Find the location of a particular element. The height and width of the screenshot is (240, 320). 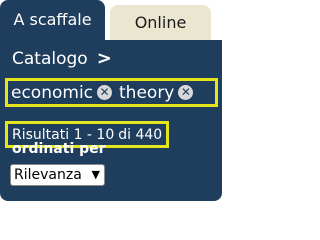

sort-label: ordinati per is located at coordinates (59, 149).